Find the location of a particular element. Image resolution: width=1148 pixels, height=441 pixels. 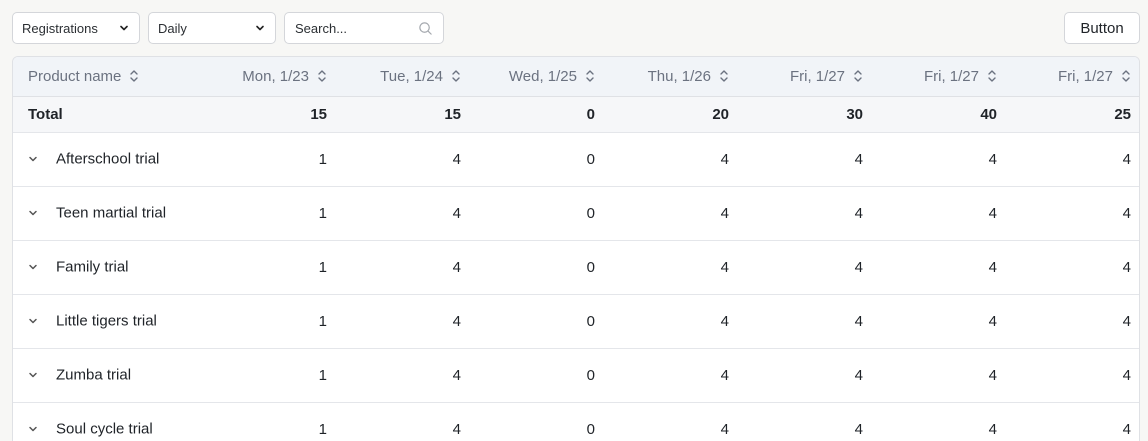

metric-select: Registrations is located at coordinates (76, 28).